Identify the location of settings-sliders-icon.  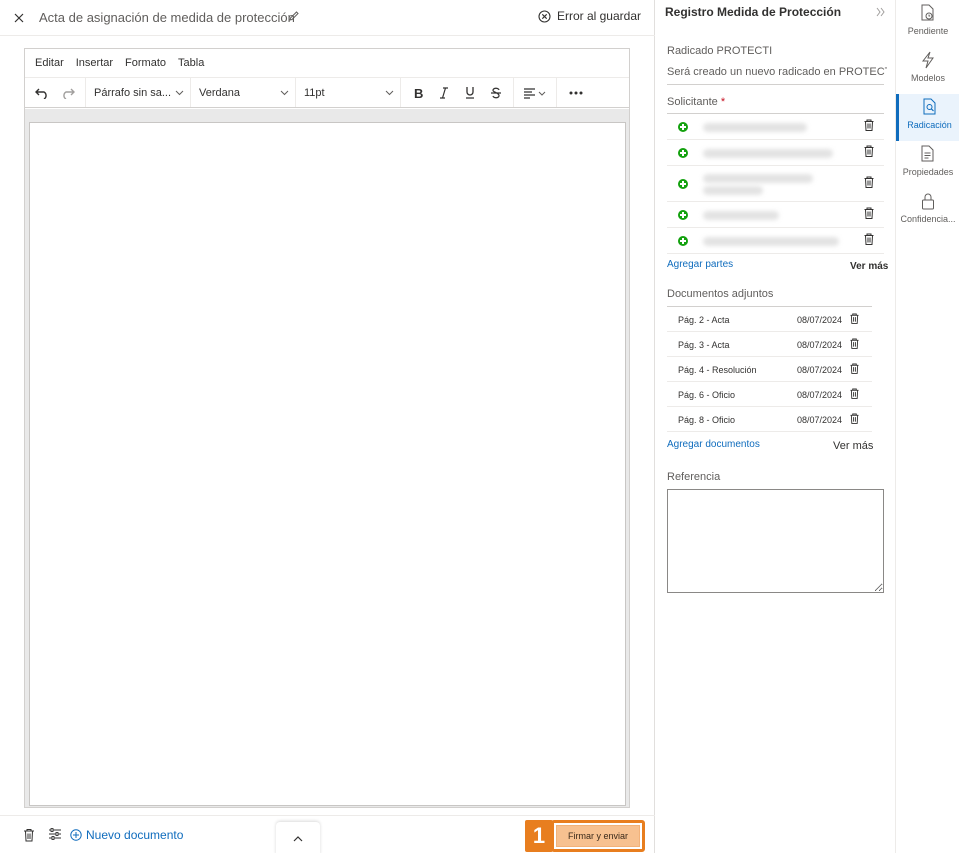
(55, 835).